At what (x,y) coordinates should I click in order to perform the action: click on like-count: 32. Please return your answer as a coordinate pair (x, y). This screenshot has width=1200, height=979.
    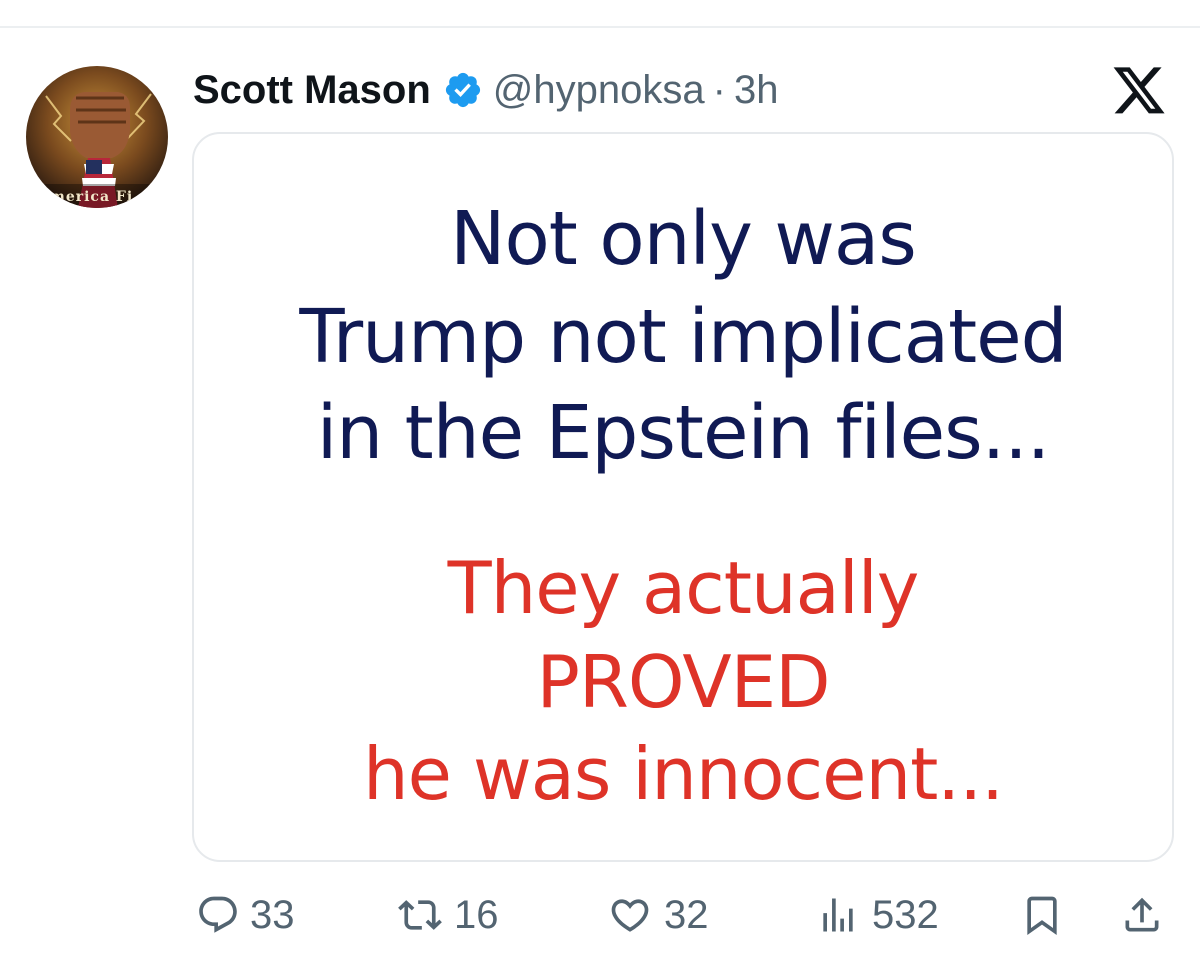
    Looking at the image, I should click on (686, 914).